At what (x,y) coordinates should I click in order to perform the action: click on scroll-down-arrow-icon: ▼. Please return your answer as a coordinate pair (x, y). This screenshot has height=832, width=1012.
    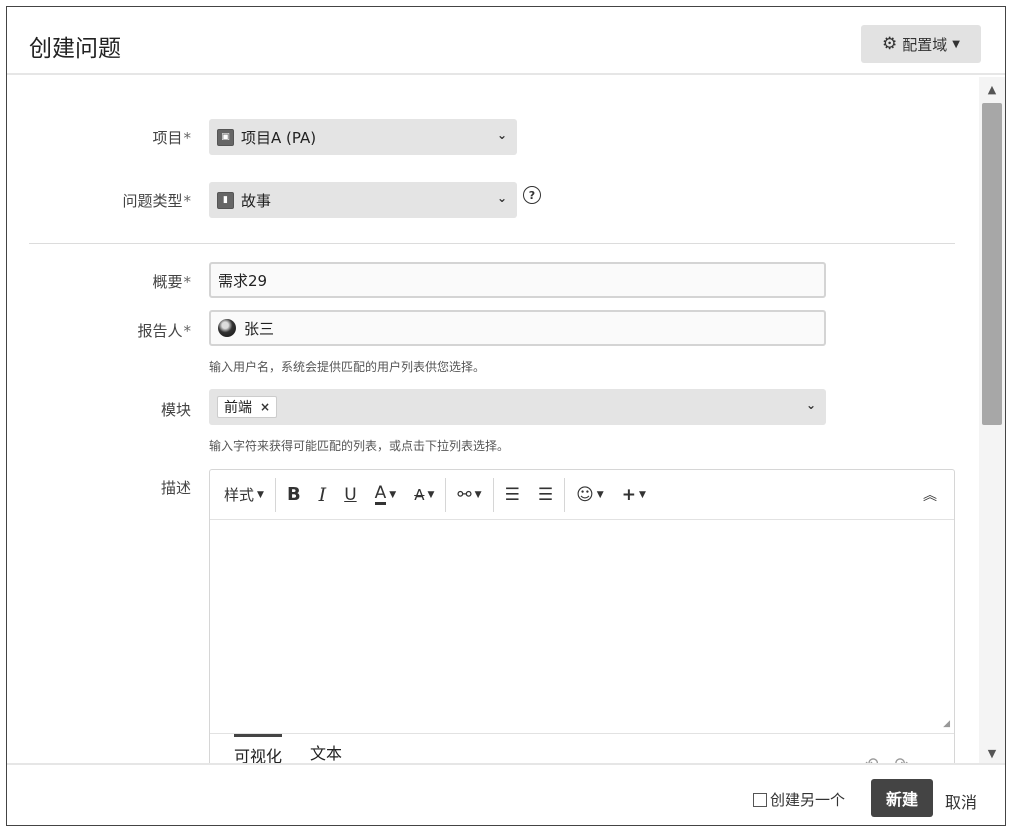
    Looking at the image, I should click on (992, 753).